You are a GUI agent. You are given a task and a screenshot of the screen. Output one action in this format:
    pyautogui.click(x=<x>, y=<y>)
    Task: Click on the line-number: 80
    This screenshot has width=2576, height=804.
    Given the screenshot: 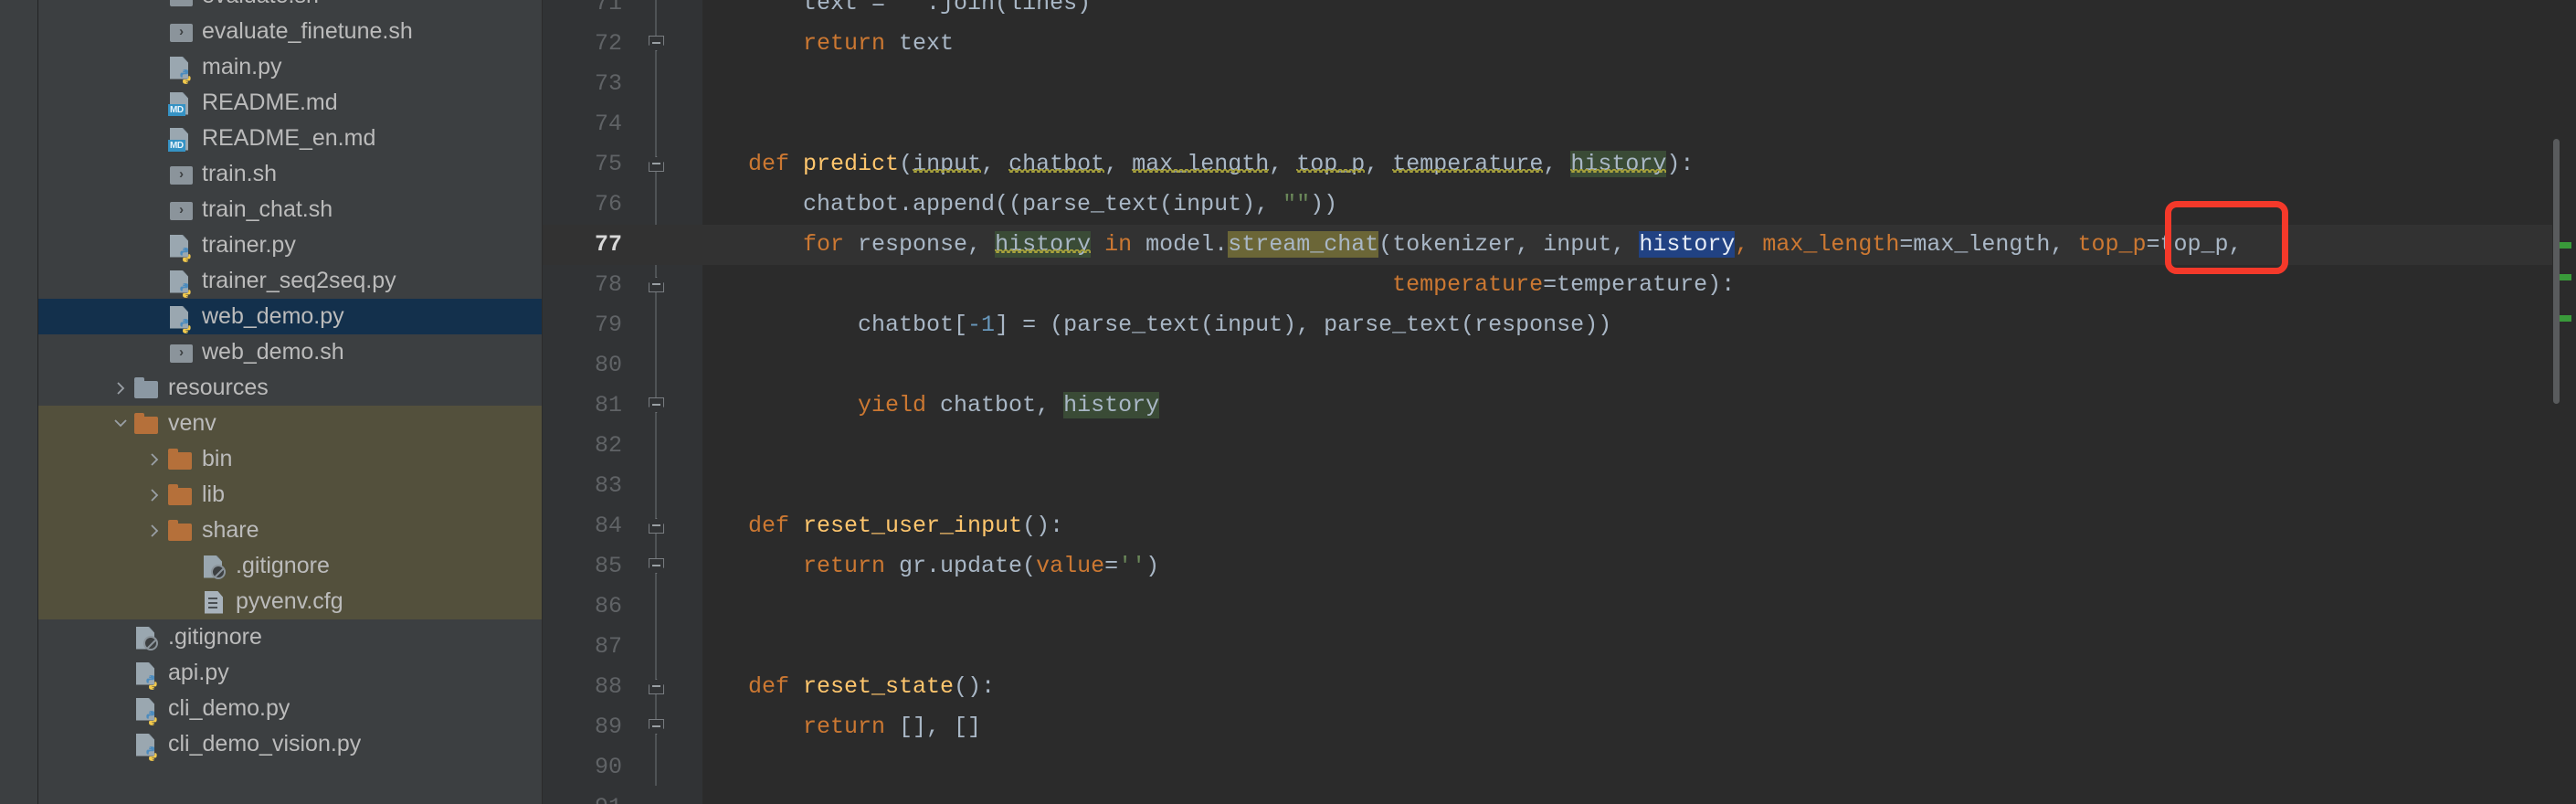 What is the action you would take?
    pyautogui.click(x=582, y=365)
    